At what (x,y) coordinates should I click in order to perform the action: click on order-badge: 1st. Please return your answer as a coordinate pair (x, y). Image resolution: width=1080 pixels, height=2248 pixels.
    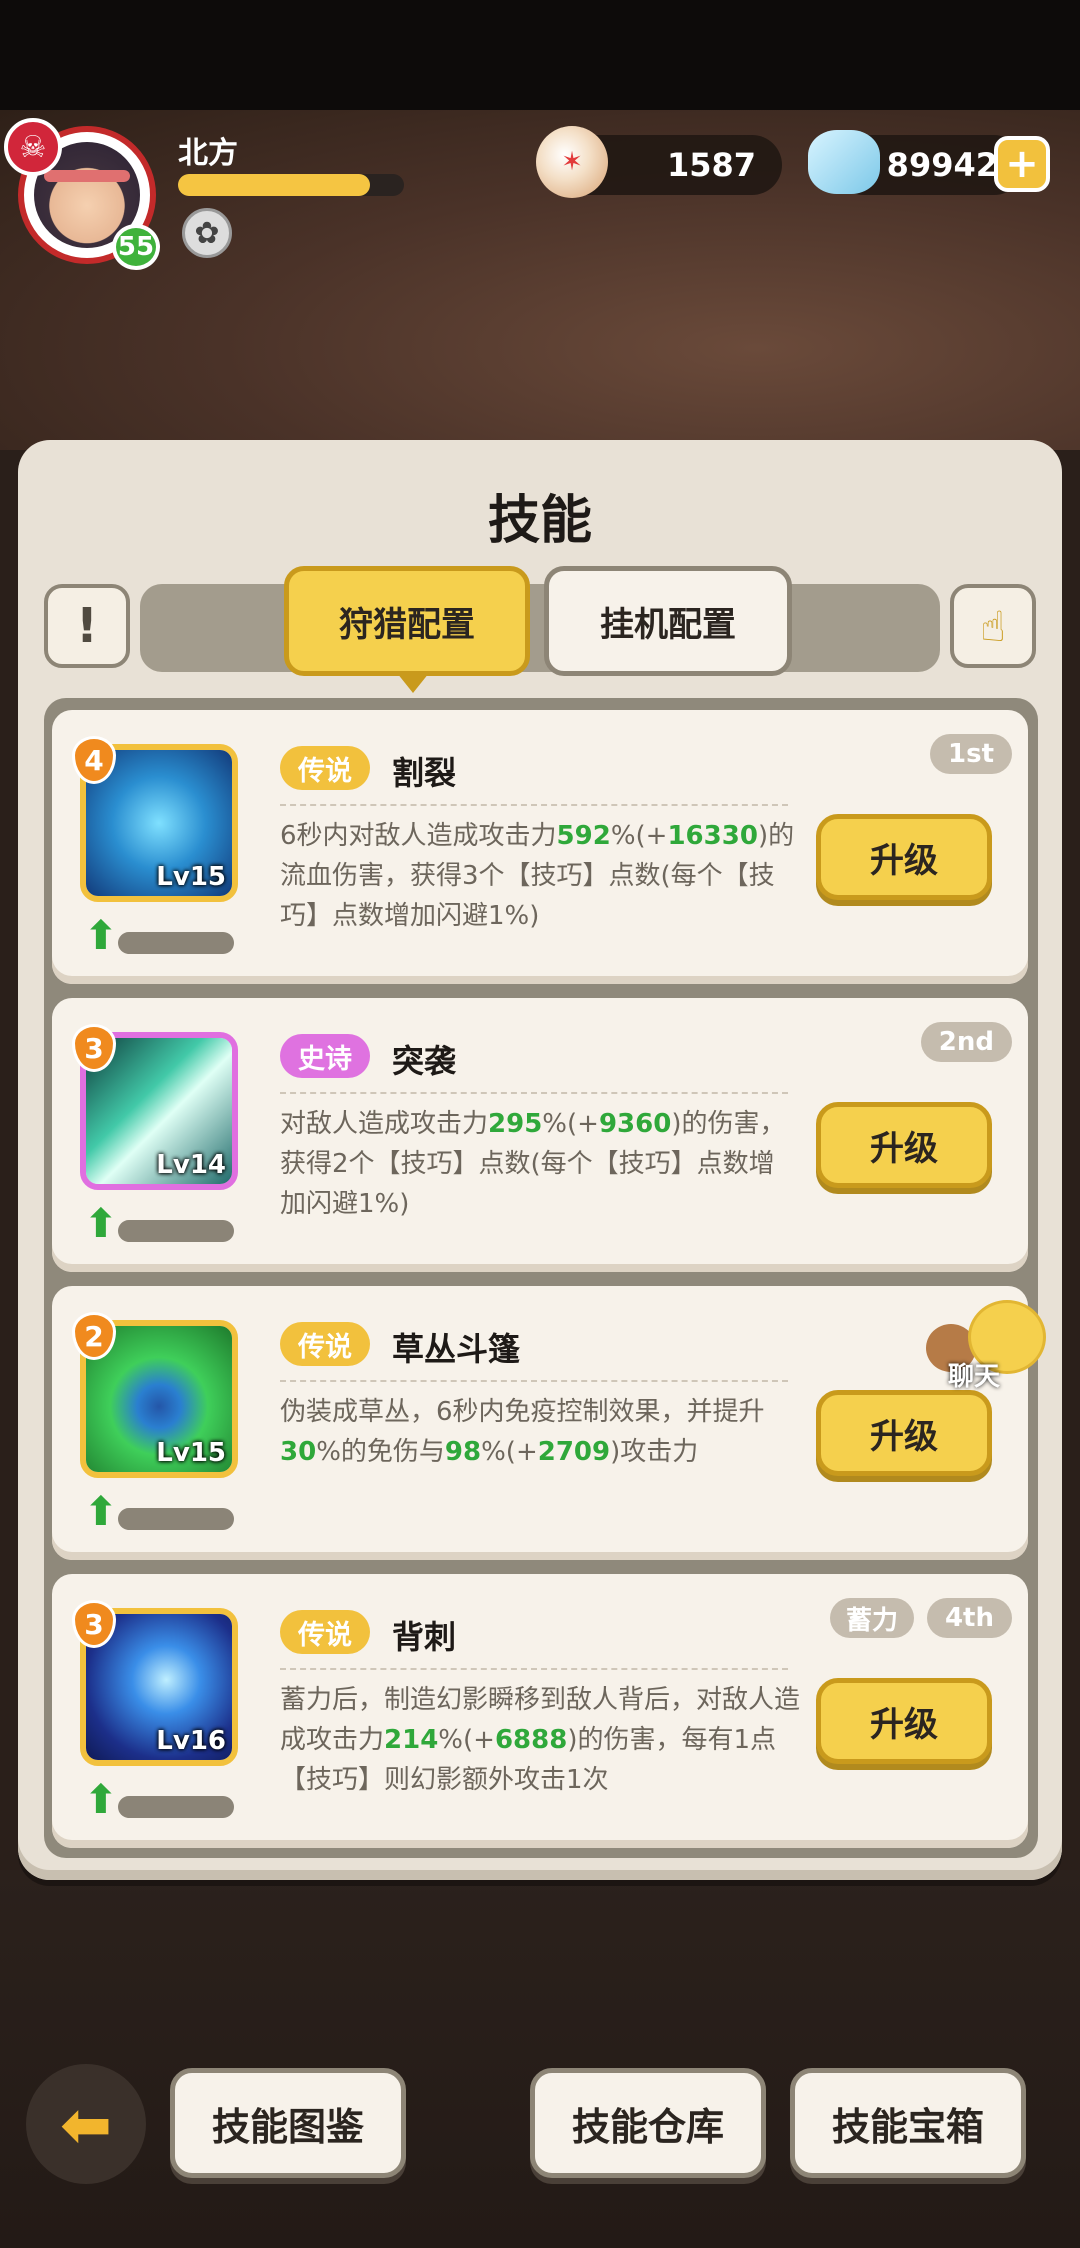
    Looking at the image, I should click on (971, 754).